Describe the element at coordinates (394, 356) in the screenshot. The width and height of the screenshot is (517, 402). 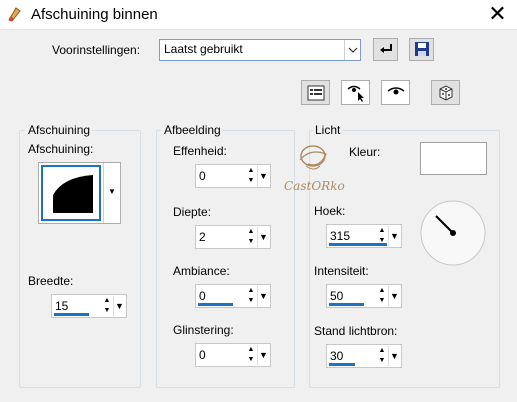
I see `elevation-dropdown-icon: ▼` at that location.